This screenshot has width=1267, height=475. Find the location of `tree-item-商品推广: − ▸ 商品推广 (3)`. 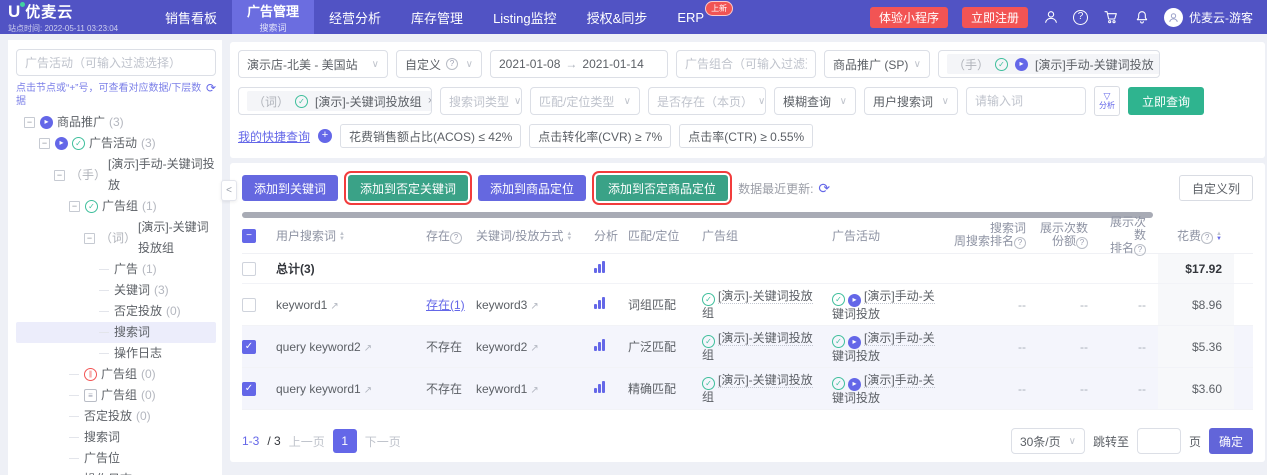

tree-item-商品推广: − ▸ 商品推广 (3) is located at coordinates (116, 122).